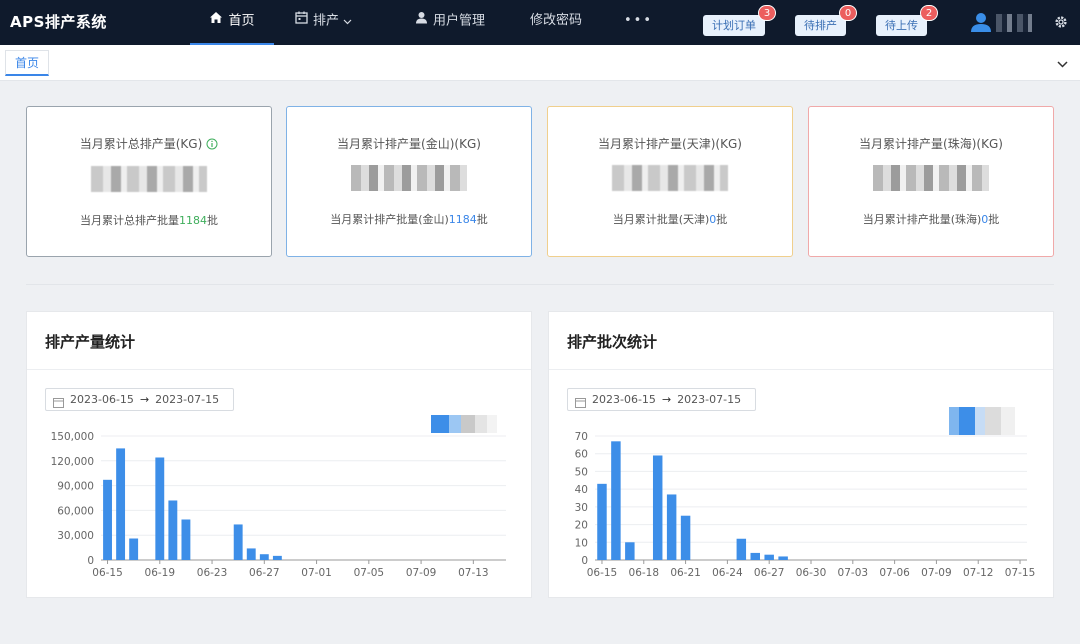 The height and width of the screenshot is (644, 1080). I want to click on app-logo: APS排产系统, so click(58, 21).